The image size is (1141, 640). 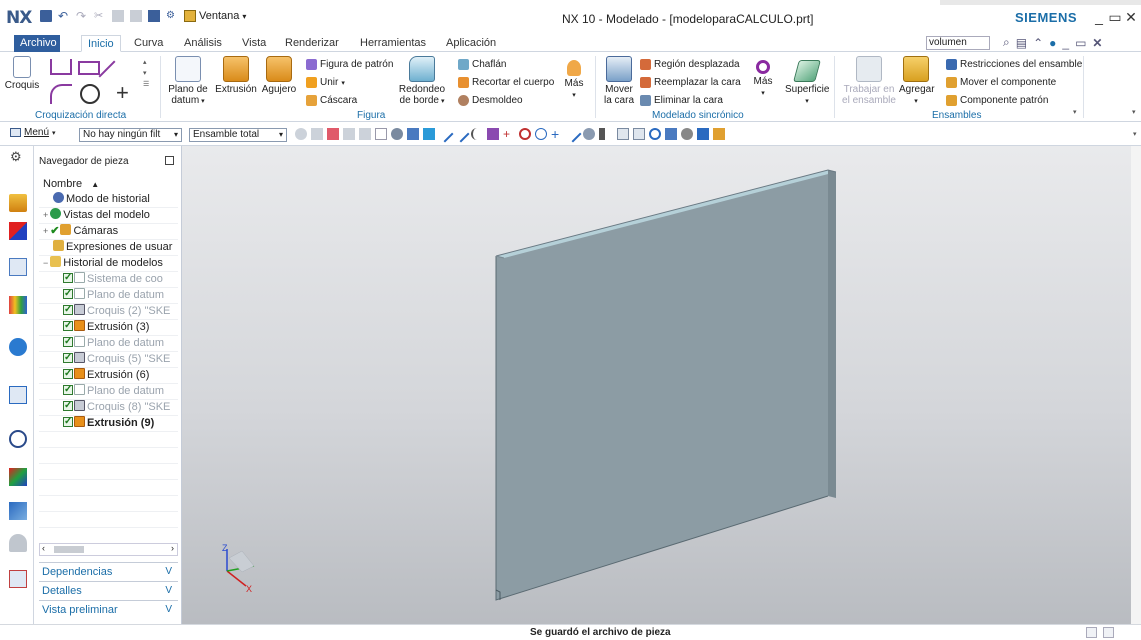 I want to click on selection-status-icon, so click(x=1091, y=632).